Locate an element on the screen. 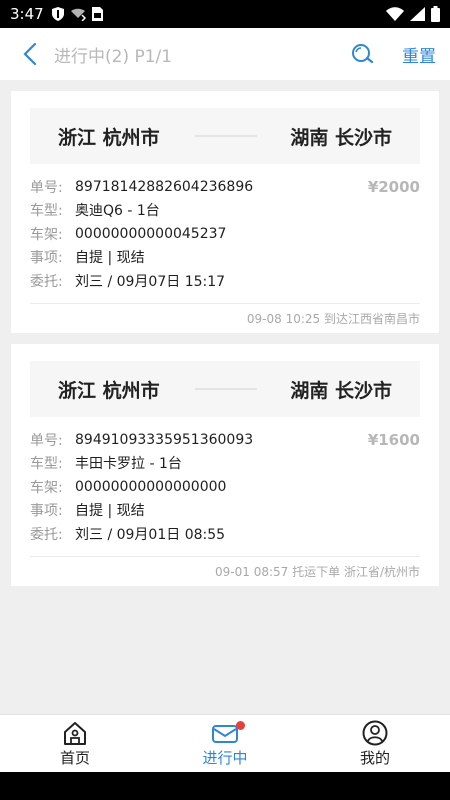 This screenshot has width=450, height=800. consignor-row: 委托: 刘三 / 09月07日 15:17 is located at coordinates (225, 281).